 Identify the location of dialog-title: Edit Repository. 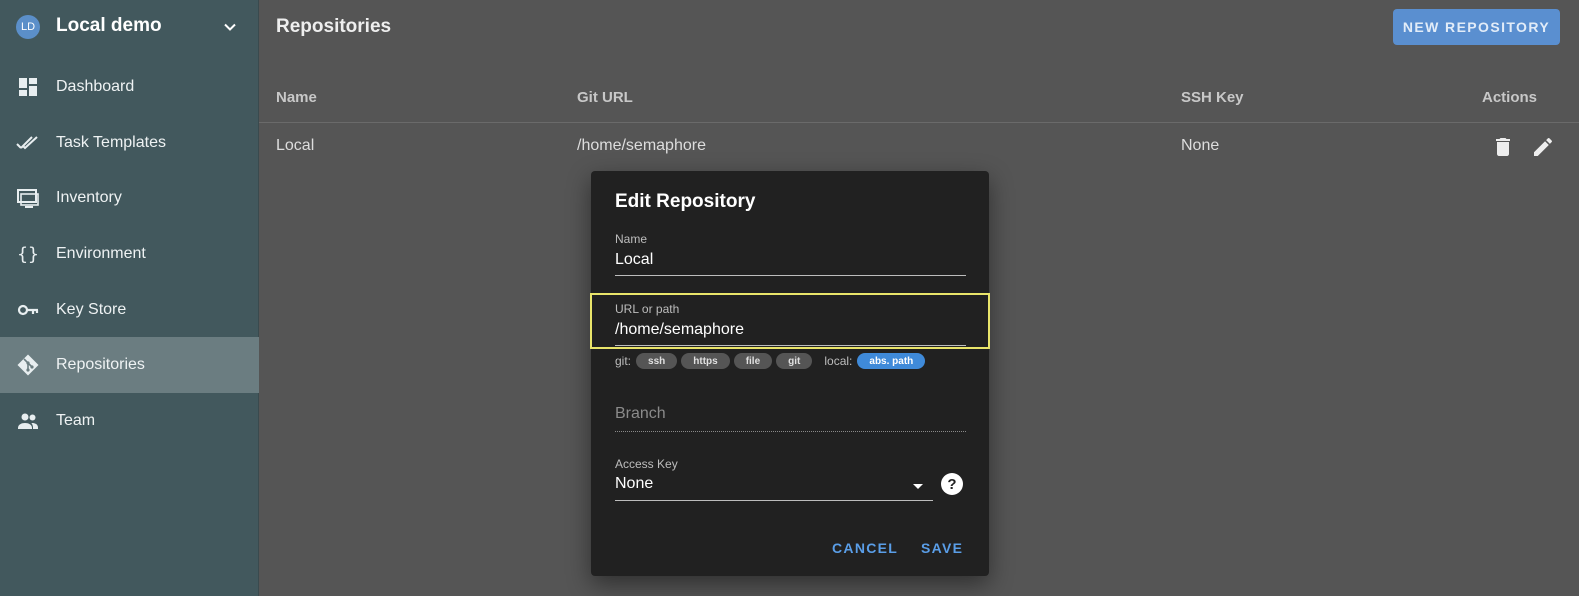
(685, 201).